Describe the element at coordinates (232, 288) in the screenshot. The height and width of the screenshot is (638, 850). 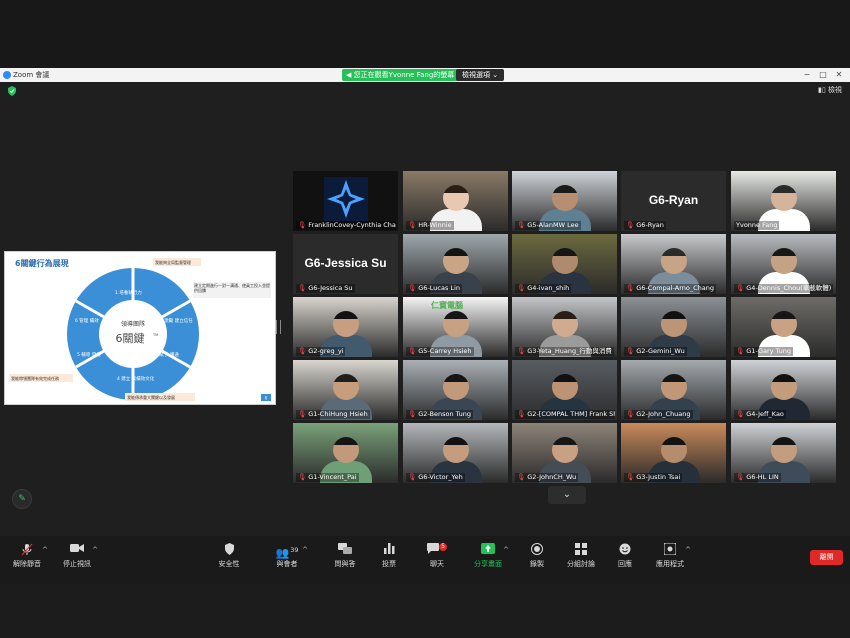
I see `note-2: 建立定期進行一對一溝通、使員工投入並提供回饋` at that location.